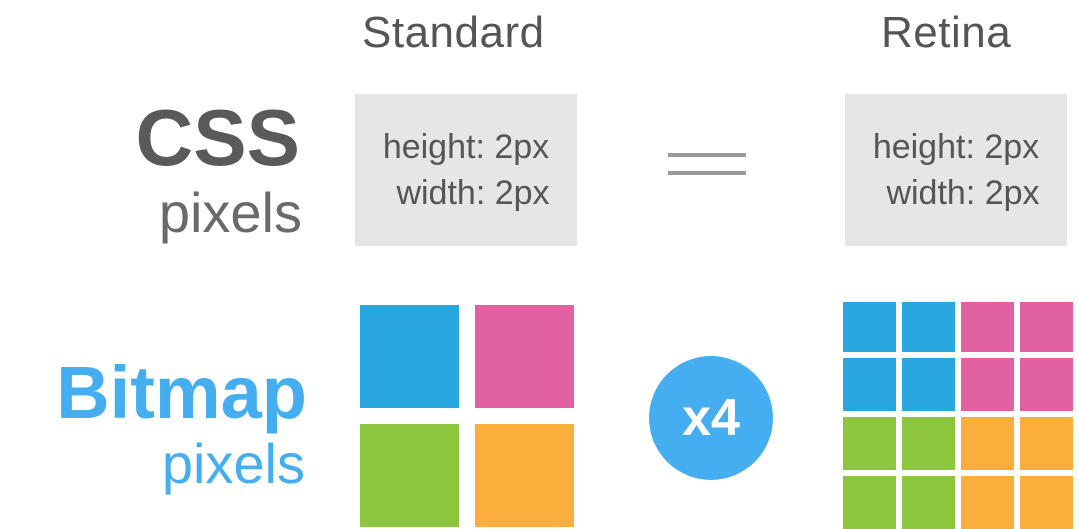  Describe the element at coordinates (956, 170) in the screenshot. I see `retina-css-box: height: 2px width: 2px` at that location.